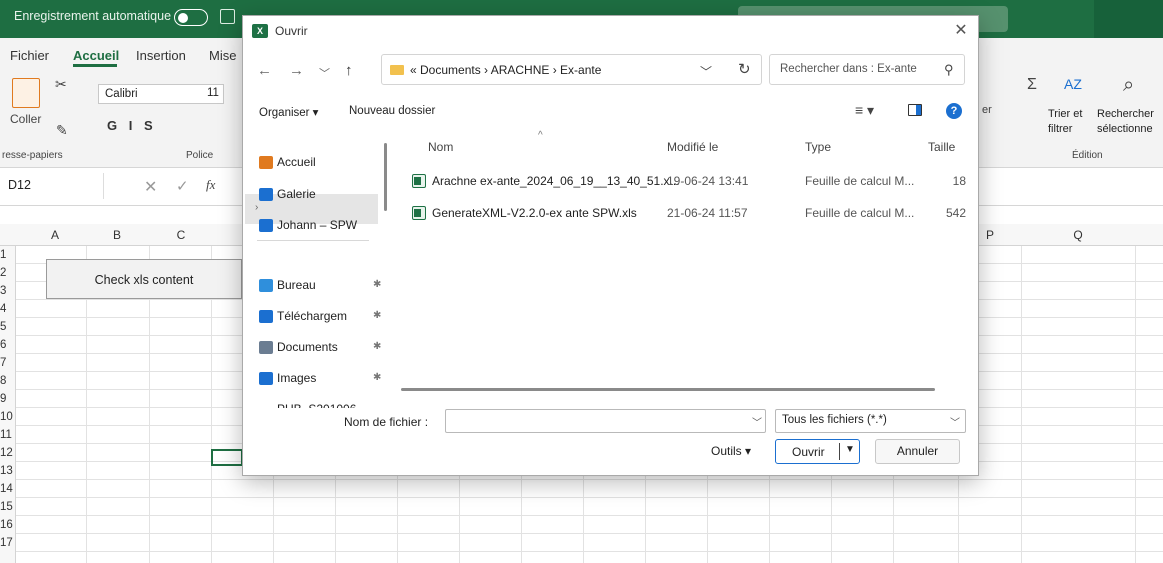  I want to click on expand-chevron-icon: ›, so click(256, 207).